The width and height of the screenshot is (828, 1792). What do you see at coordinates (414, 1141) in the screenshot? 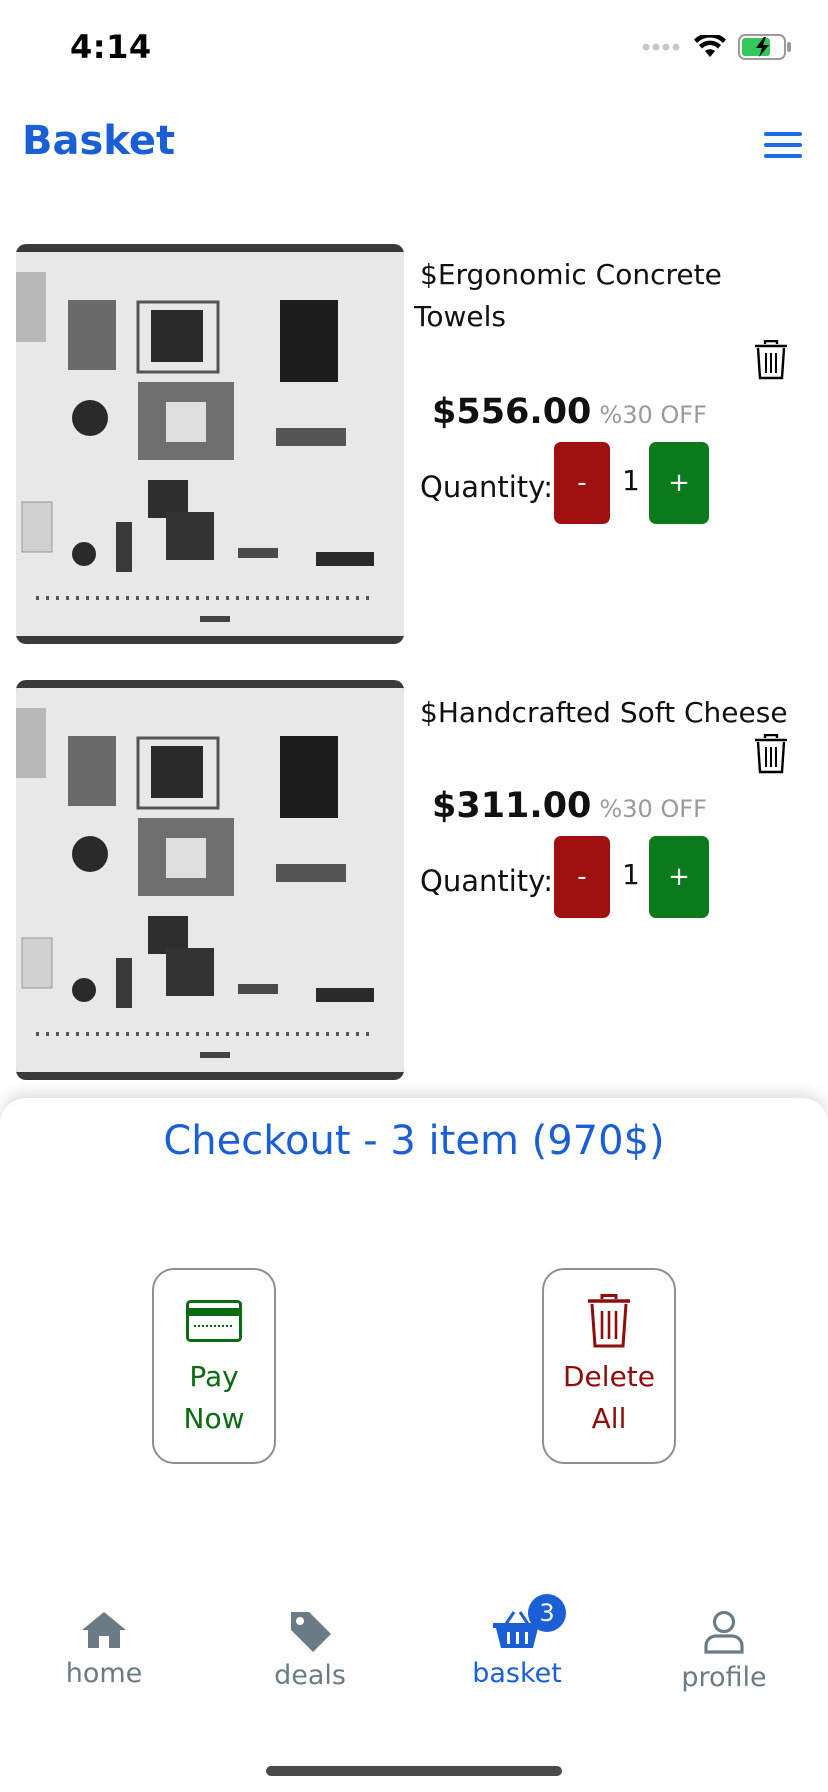
I see `checkout-title: Checkout - 3 item (970$)` at bounding box center [414, 1141].